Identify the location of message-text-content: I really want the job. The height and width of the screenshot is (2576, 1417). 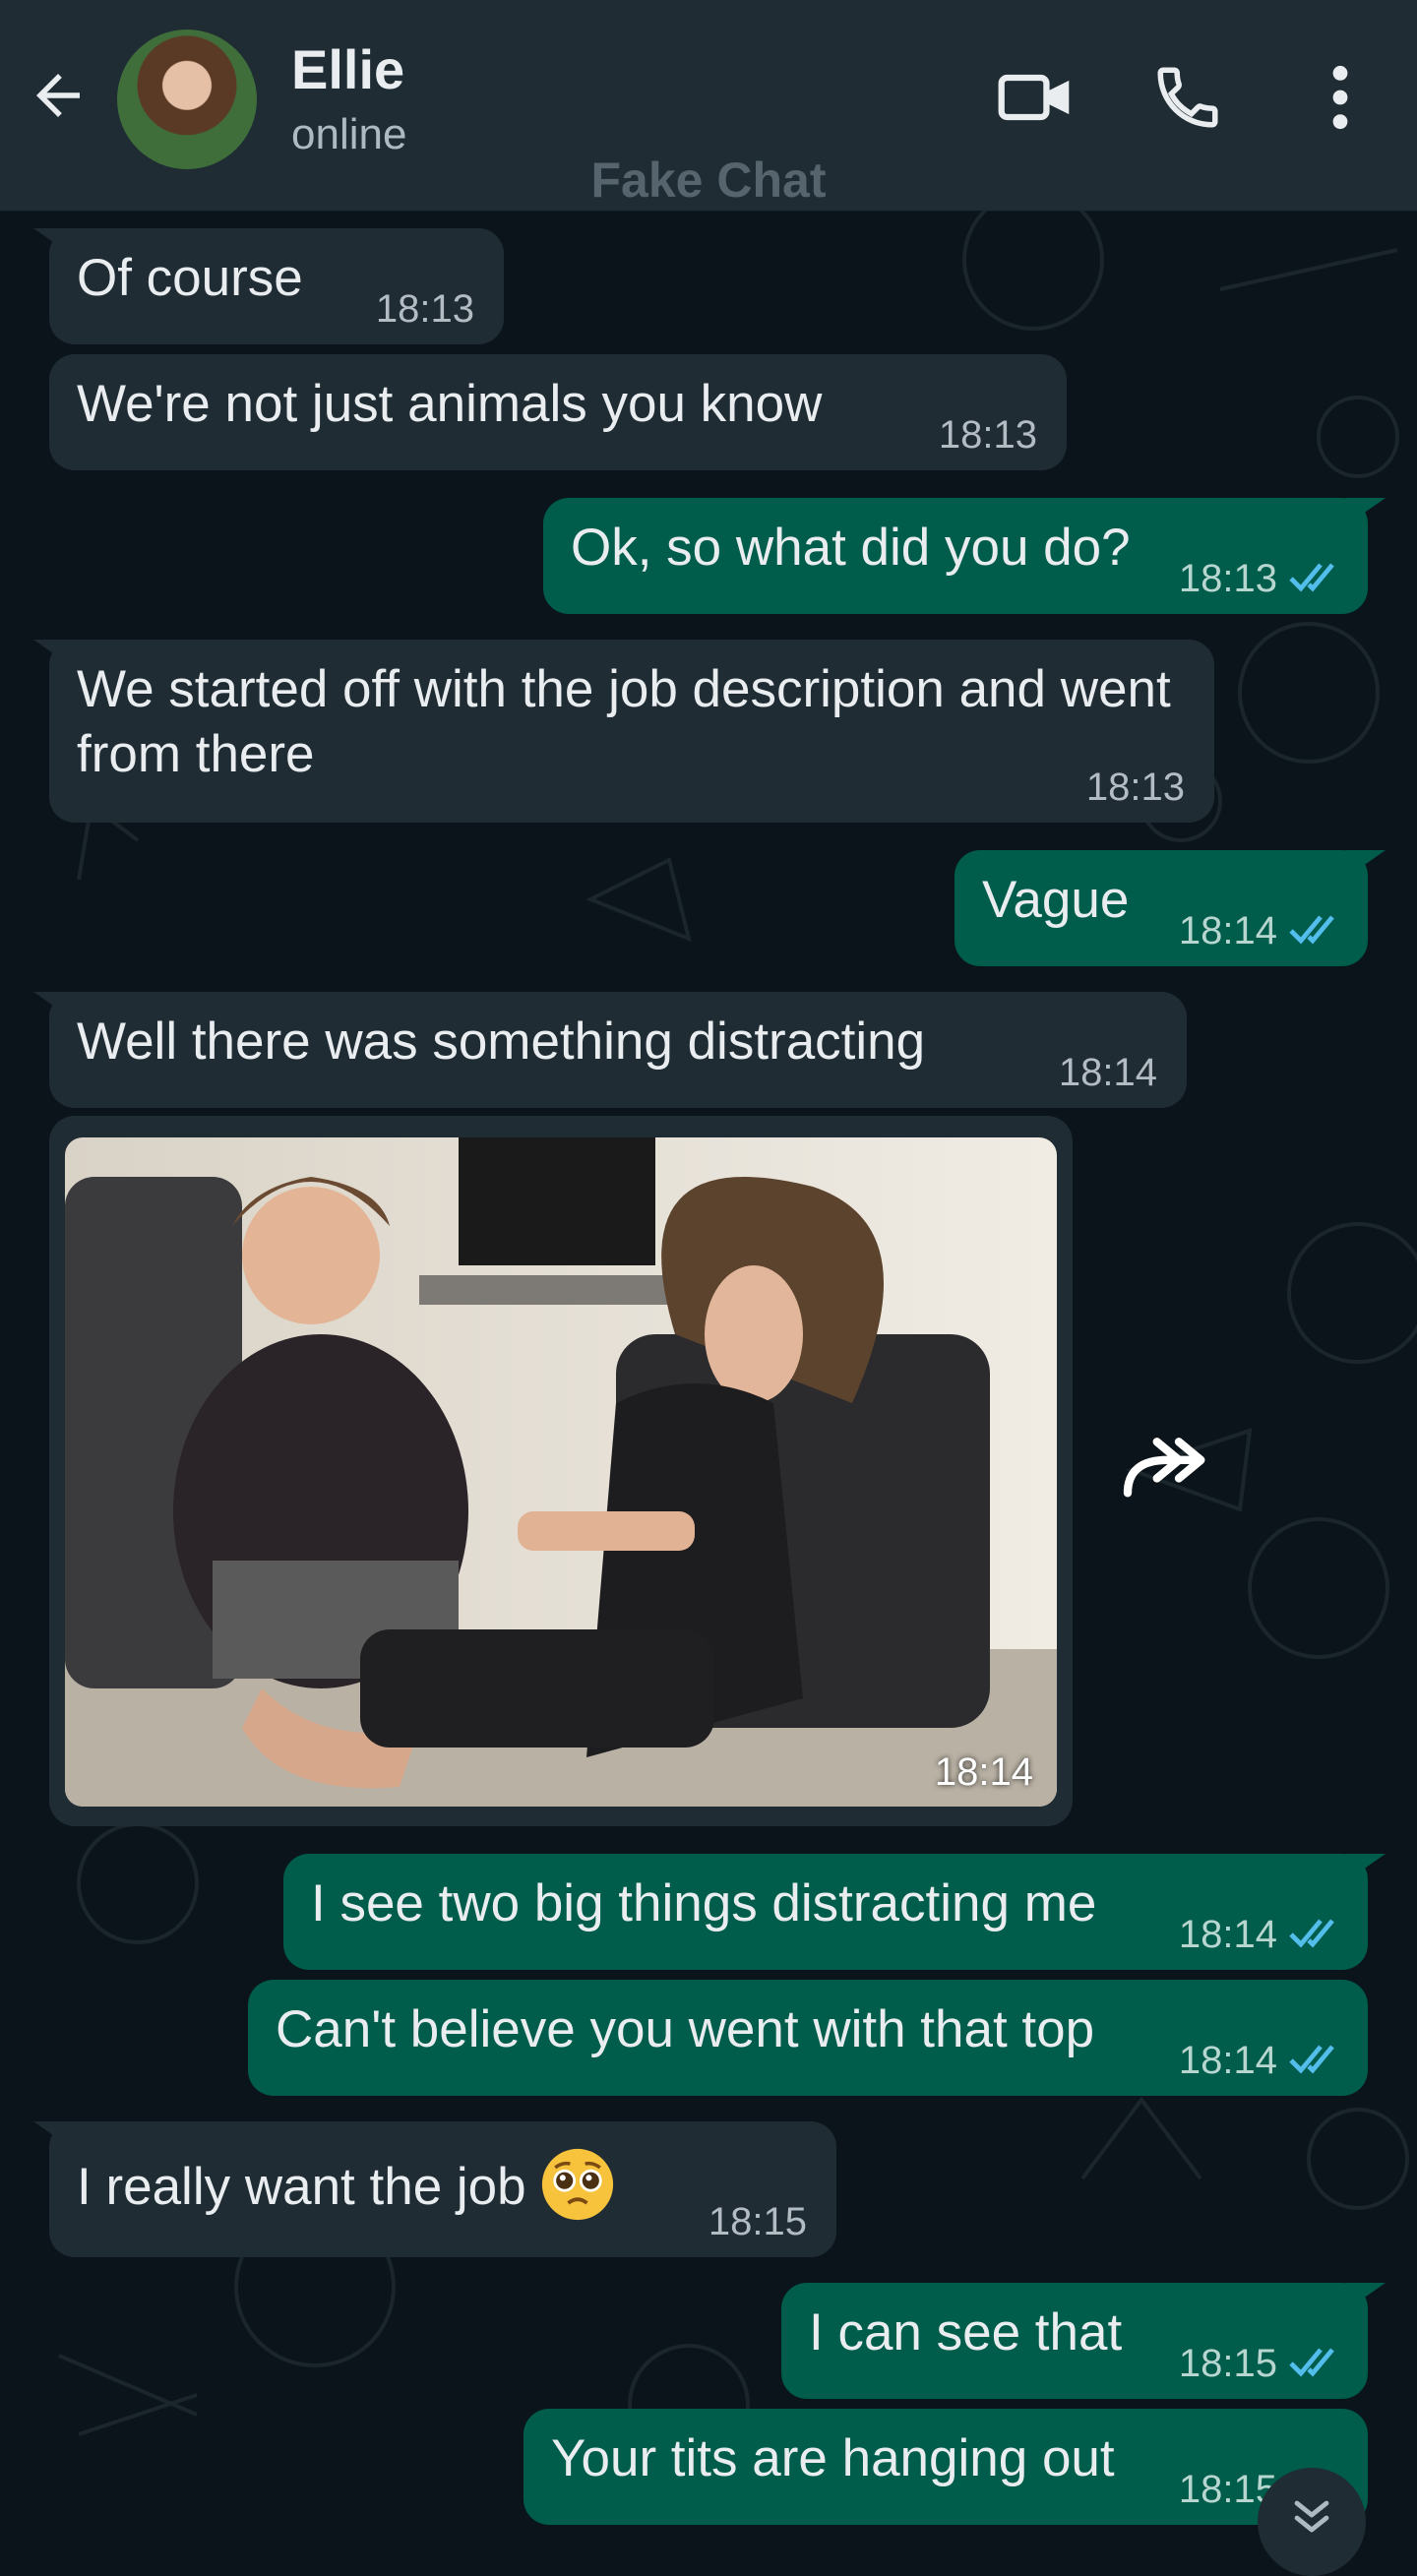
(301, 2187).